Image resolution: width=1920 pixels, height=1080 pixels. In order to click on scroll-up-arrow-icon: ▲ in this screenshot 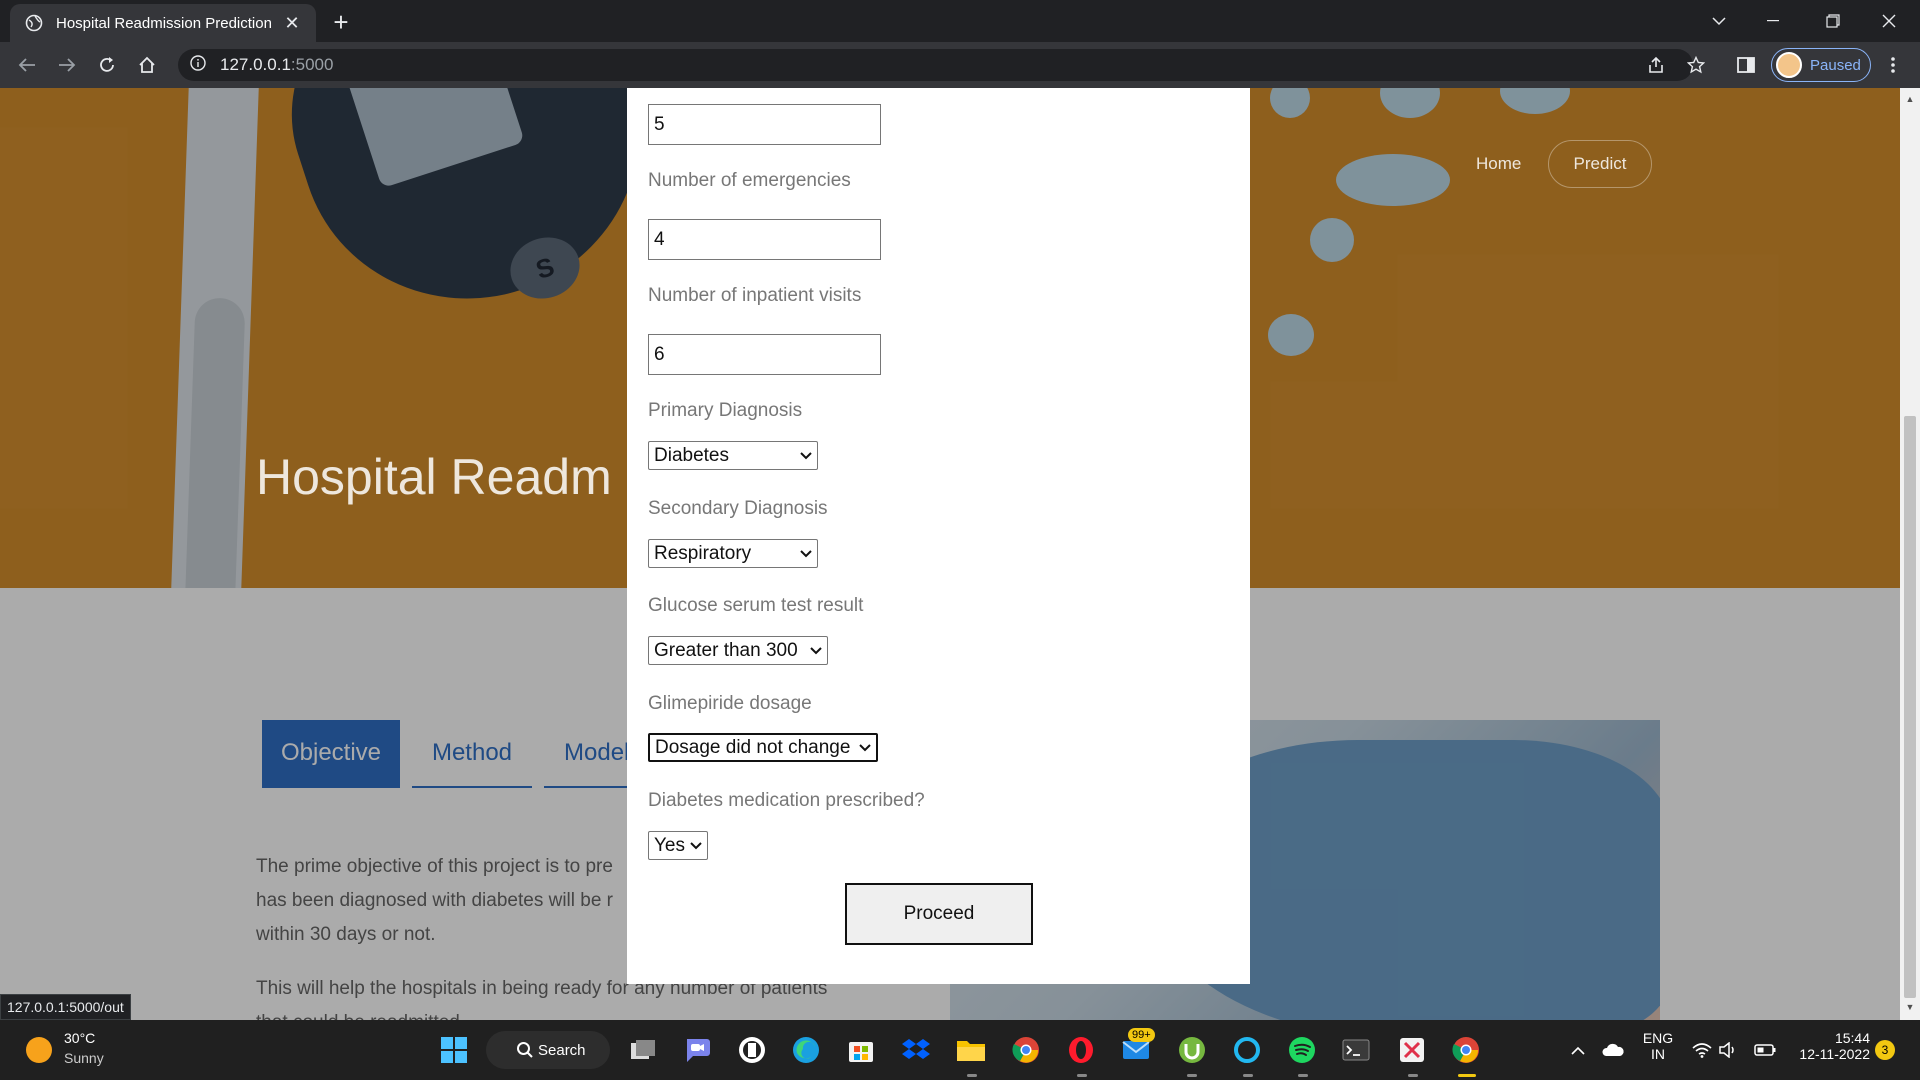, I will do `click(1910, 99)`.